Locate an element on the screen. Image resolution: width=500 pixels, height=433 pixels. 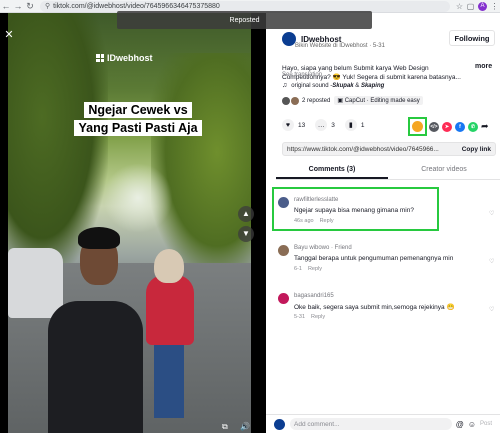
share-icons: </> ➤ f ✆ ➦ is located at coordinates (459, 126).